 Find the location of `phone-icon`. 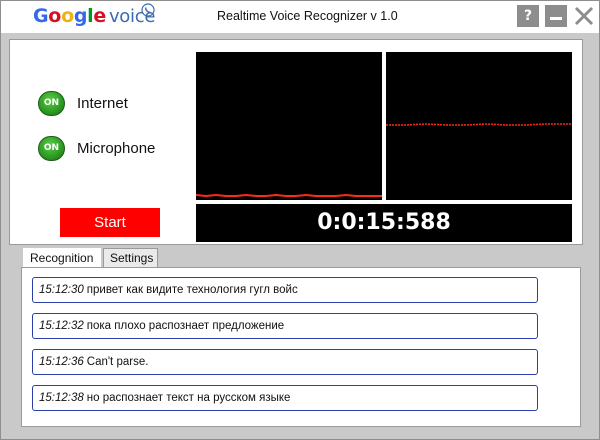

phone-icon is located at coordinates (148, 10).